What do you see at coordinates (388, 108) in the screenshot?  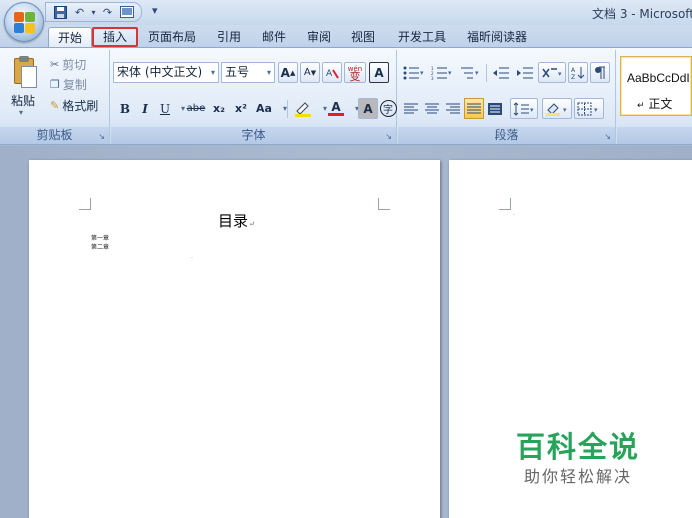 I see `enclose-characters-button: 字` at bounding box center [388, 108].